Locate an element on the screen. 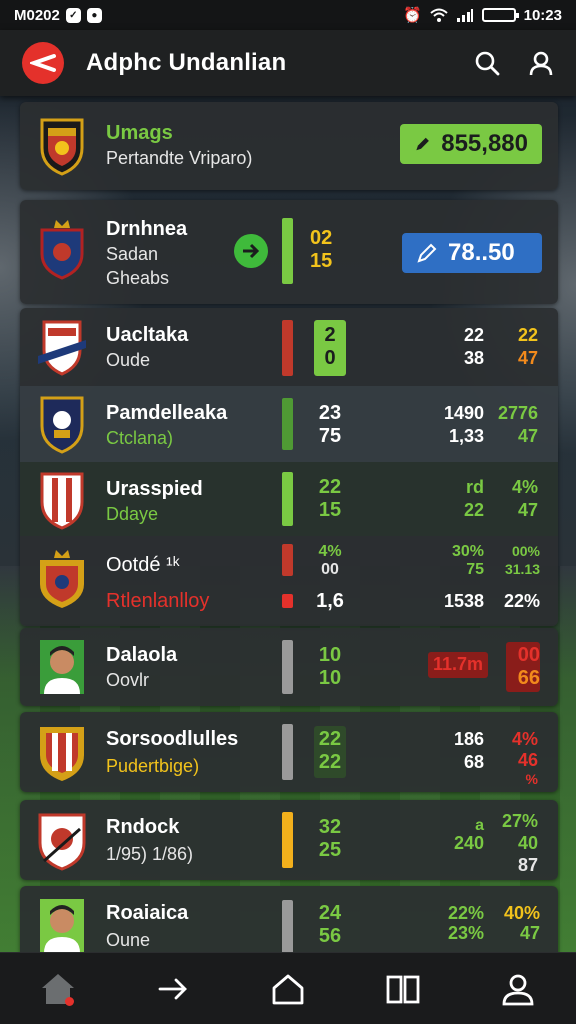  odds-value: 78..50 is located at coordinates (481, 252).